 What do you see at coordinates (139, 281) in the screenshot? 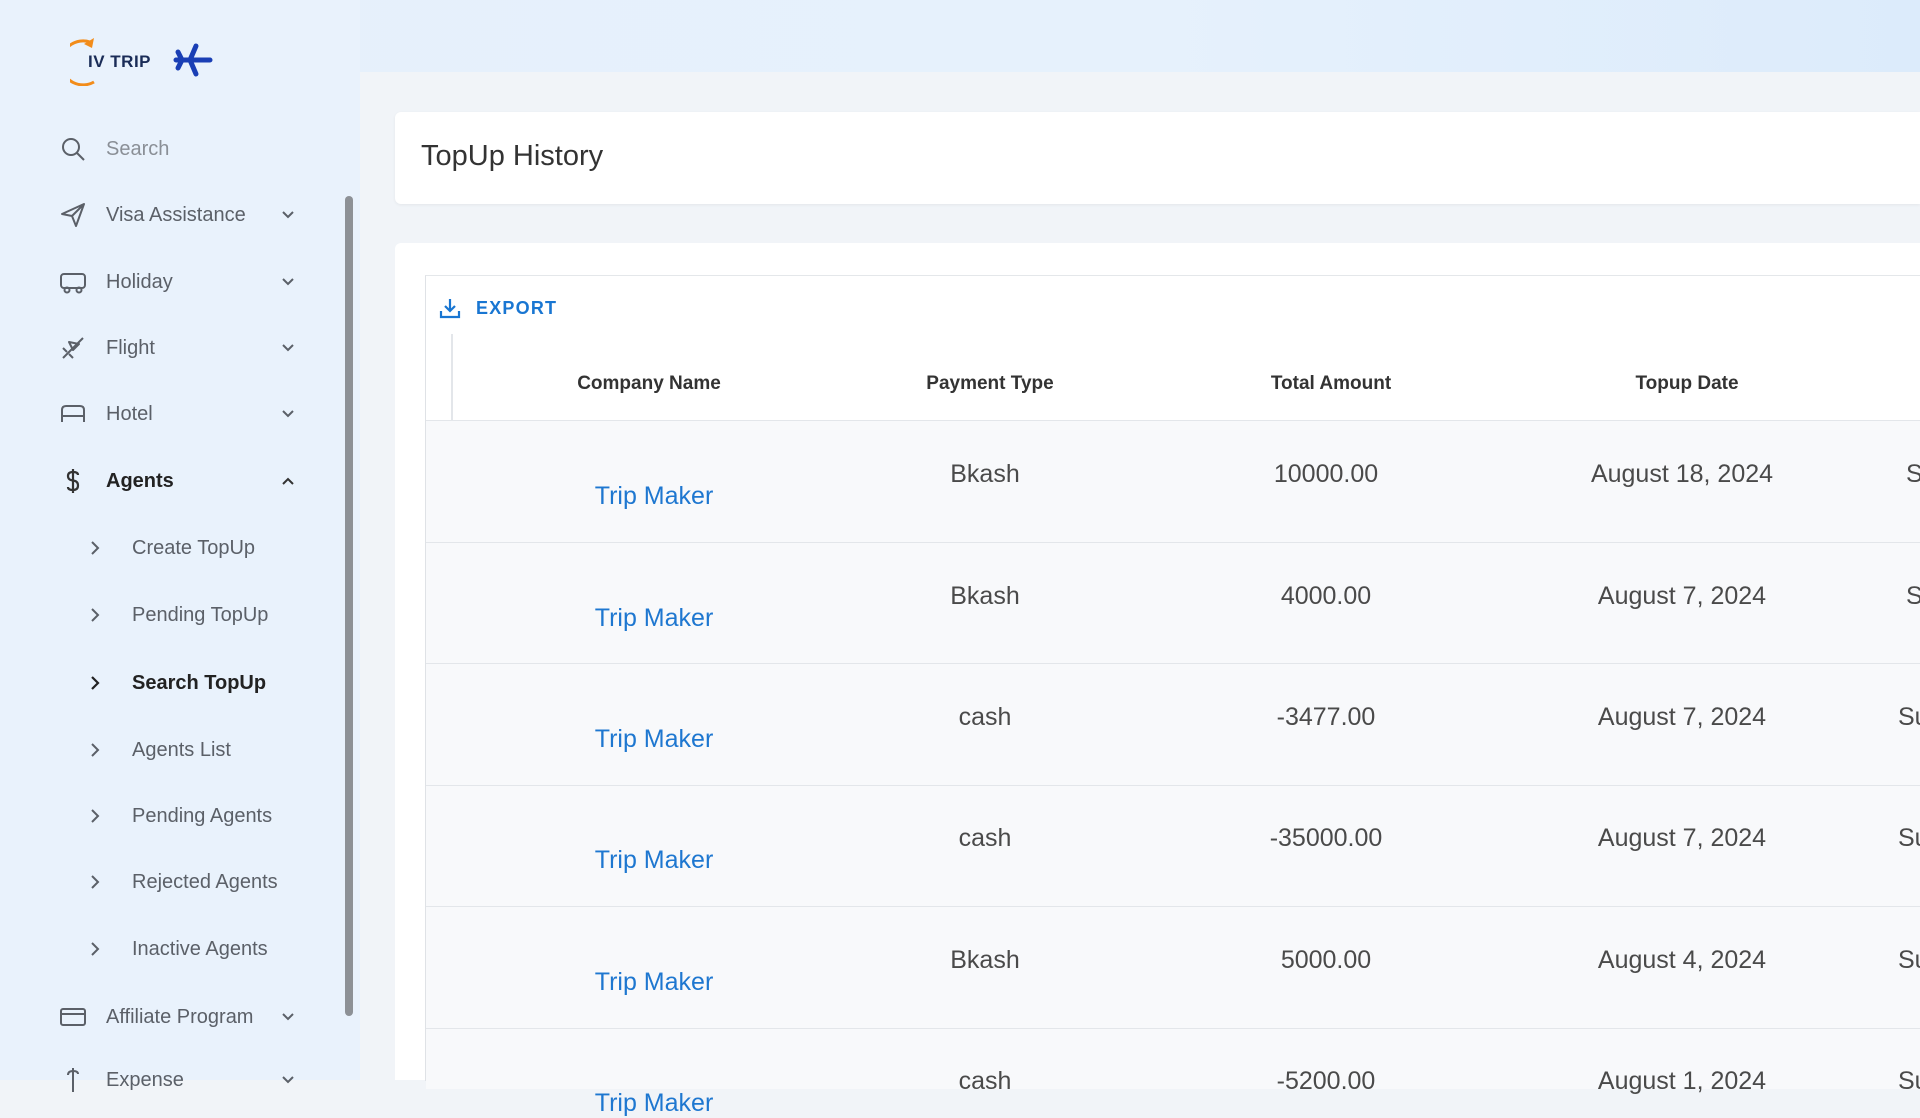
I see `sidebar-item-label: Holiday` at bounding box center [139, 281].